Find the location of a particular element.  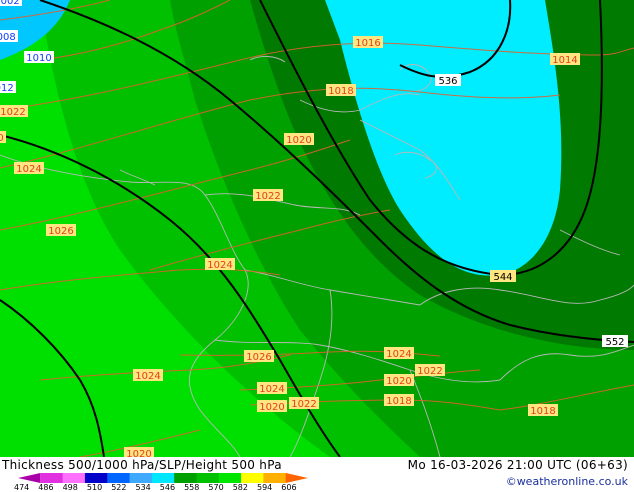

scale-tick-label: 486 is located at coordinates (46, 487).